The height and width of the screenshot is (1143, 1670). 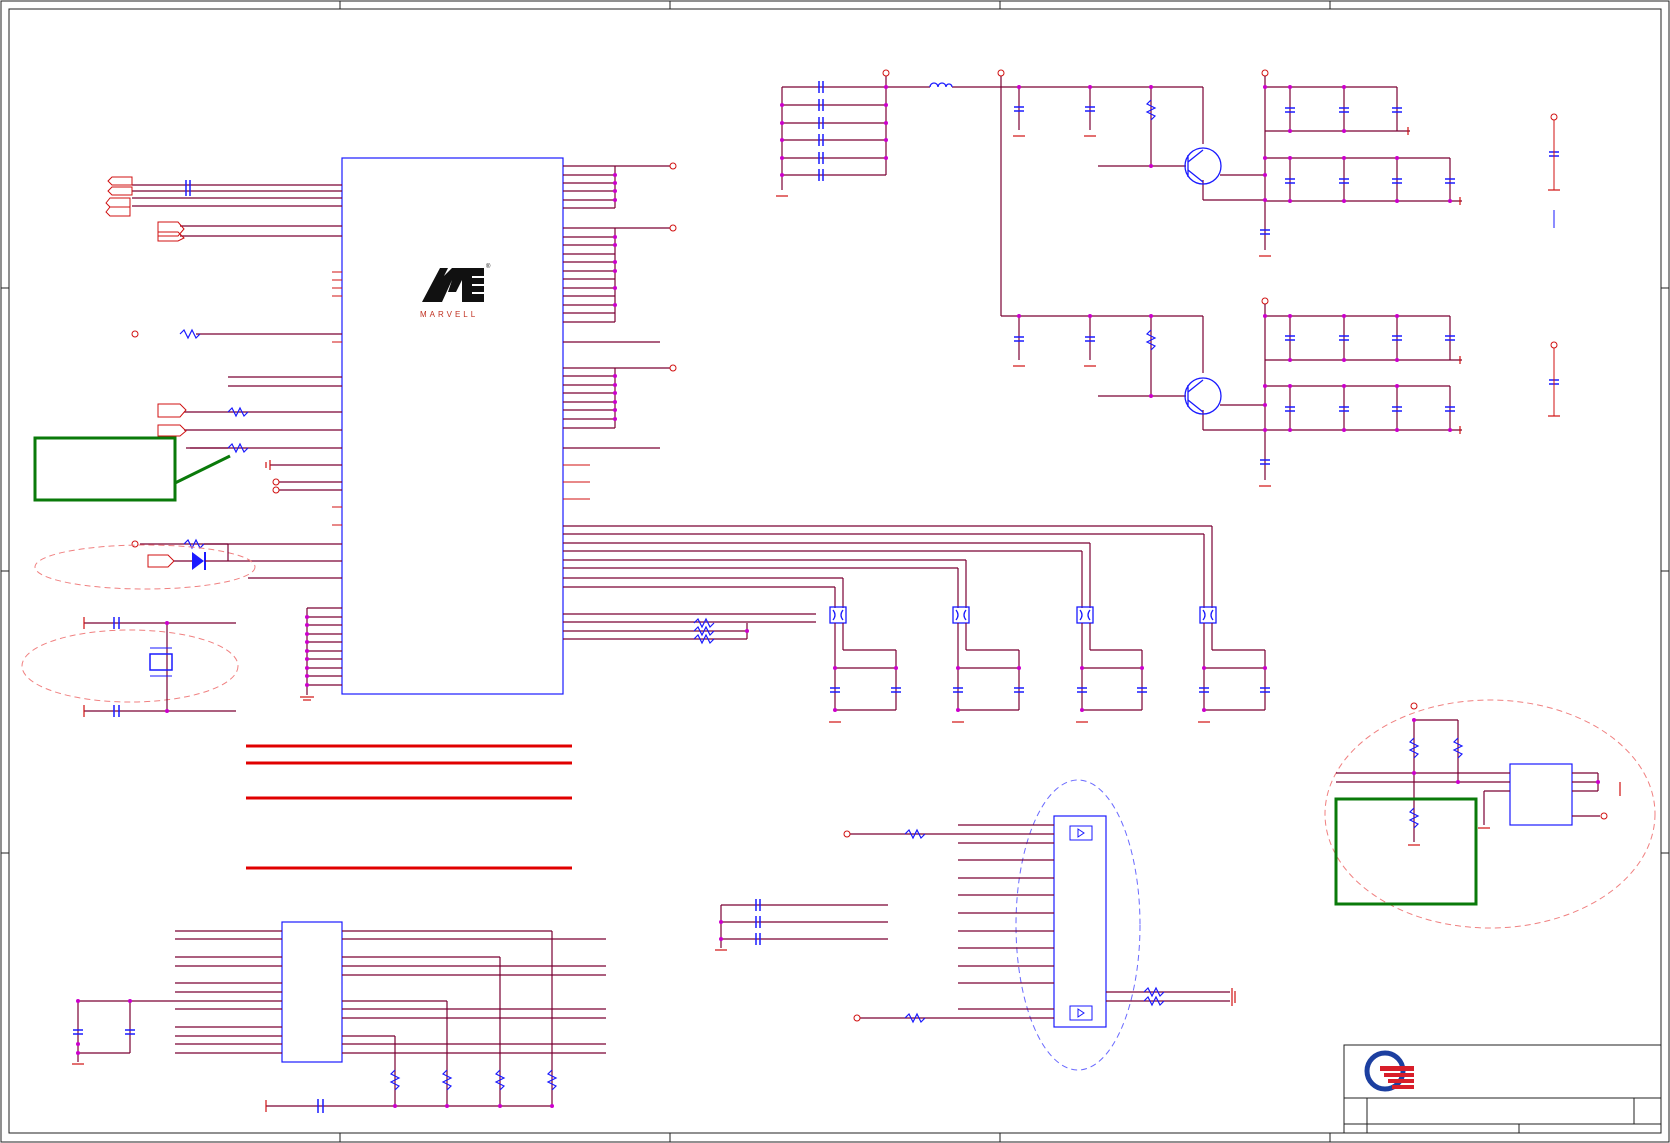 What do you see at coordinates (992, 196) in the screenshot?
I see `decoupling-cap-bus` at bounding box center [992, 196].